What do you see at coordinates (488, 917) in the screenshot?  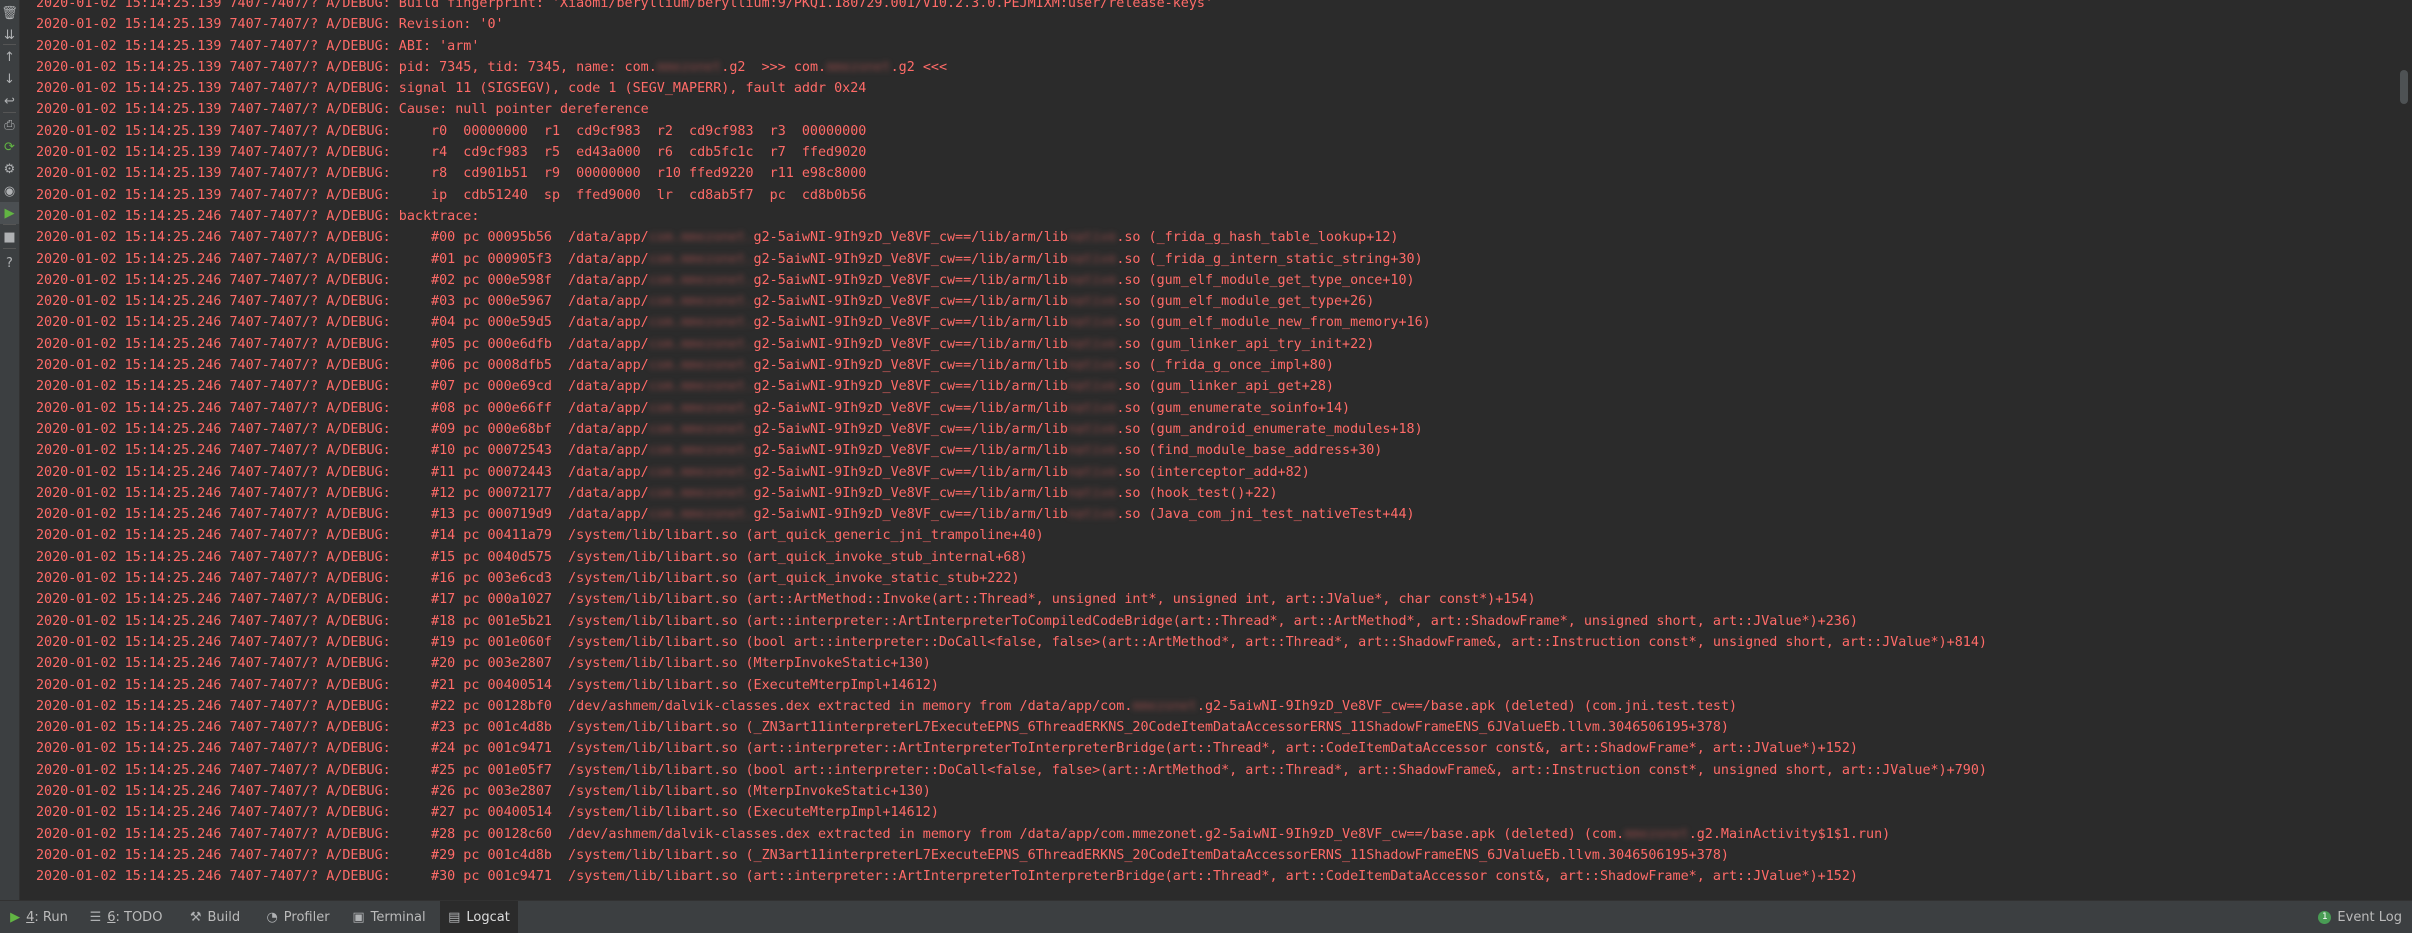 I see `tab-label-text: Logcat` at bounding box center [488, 917].